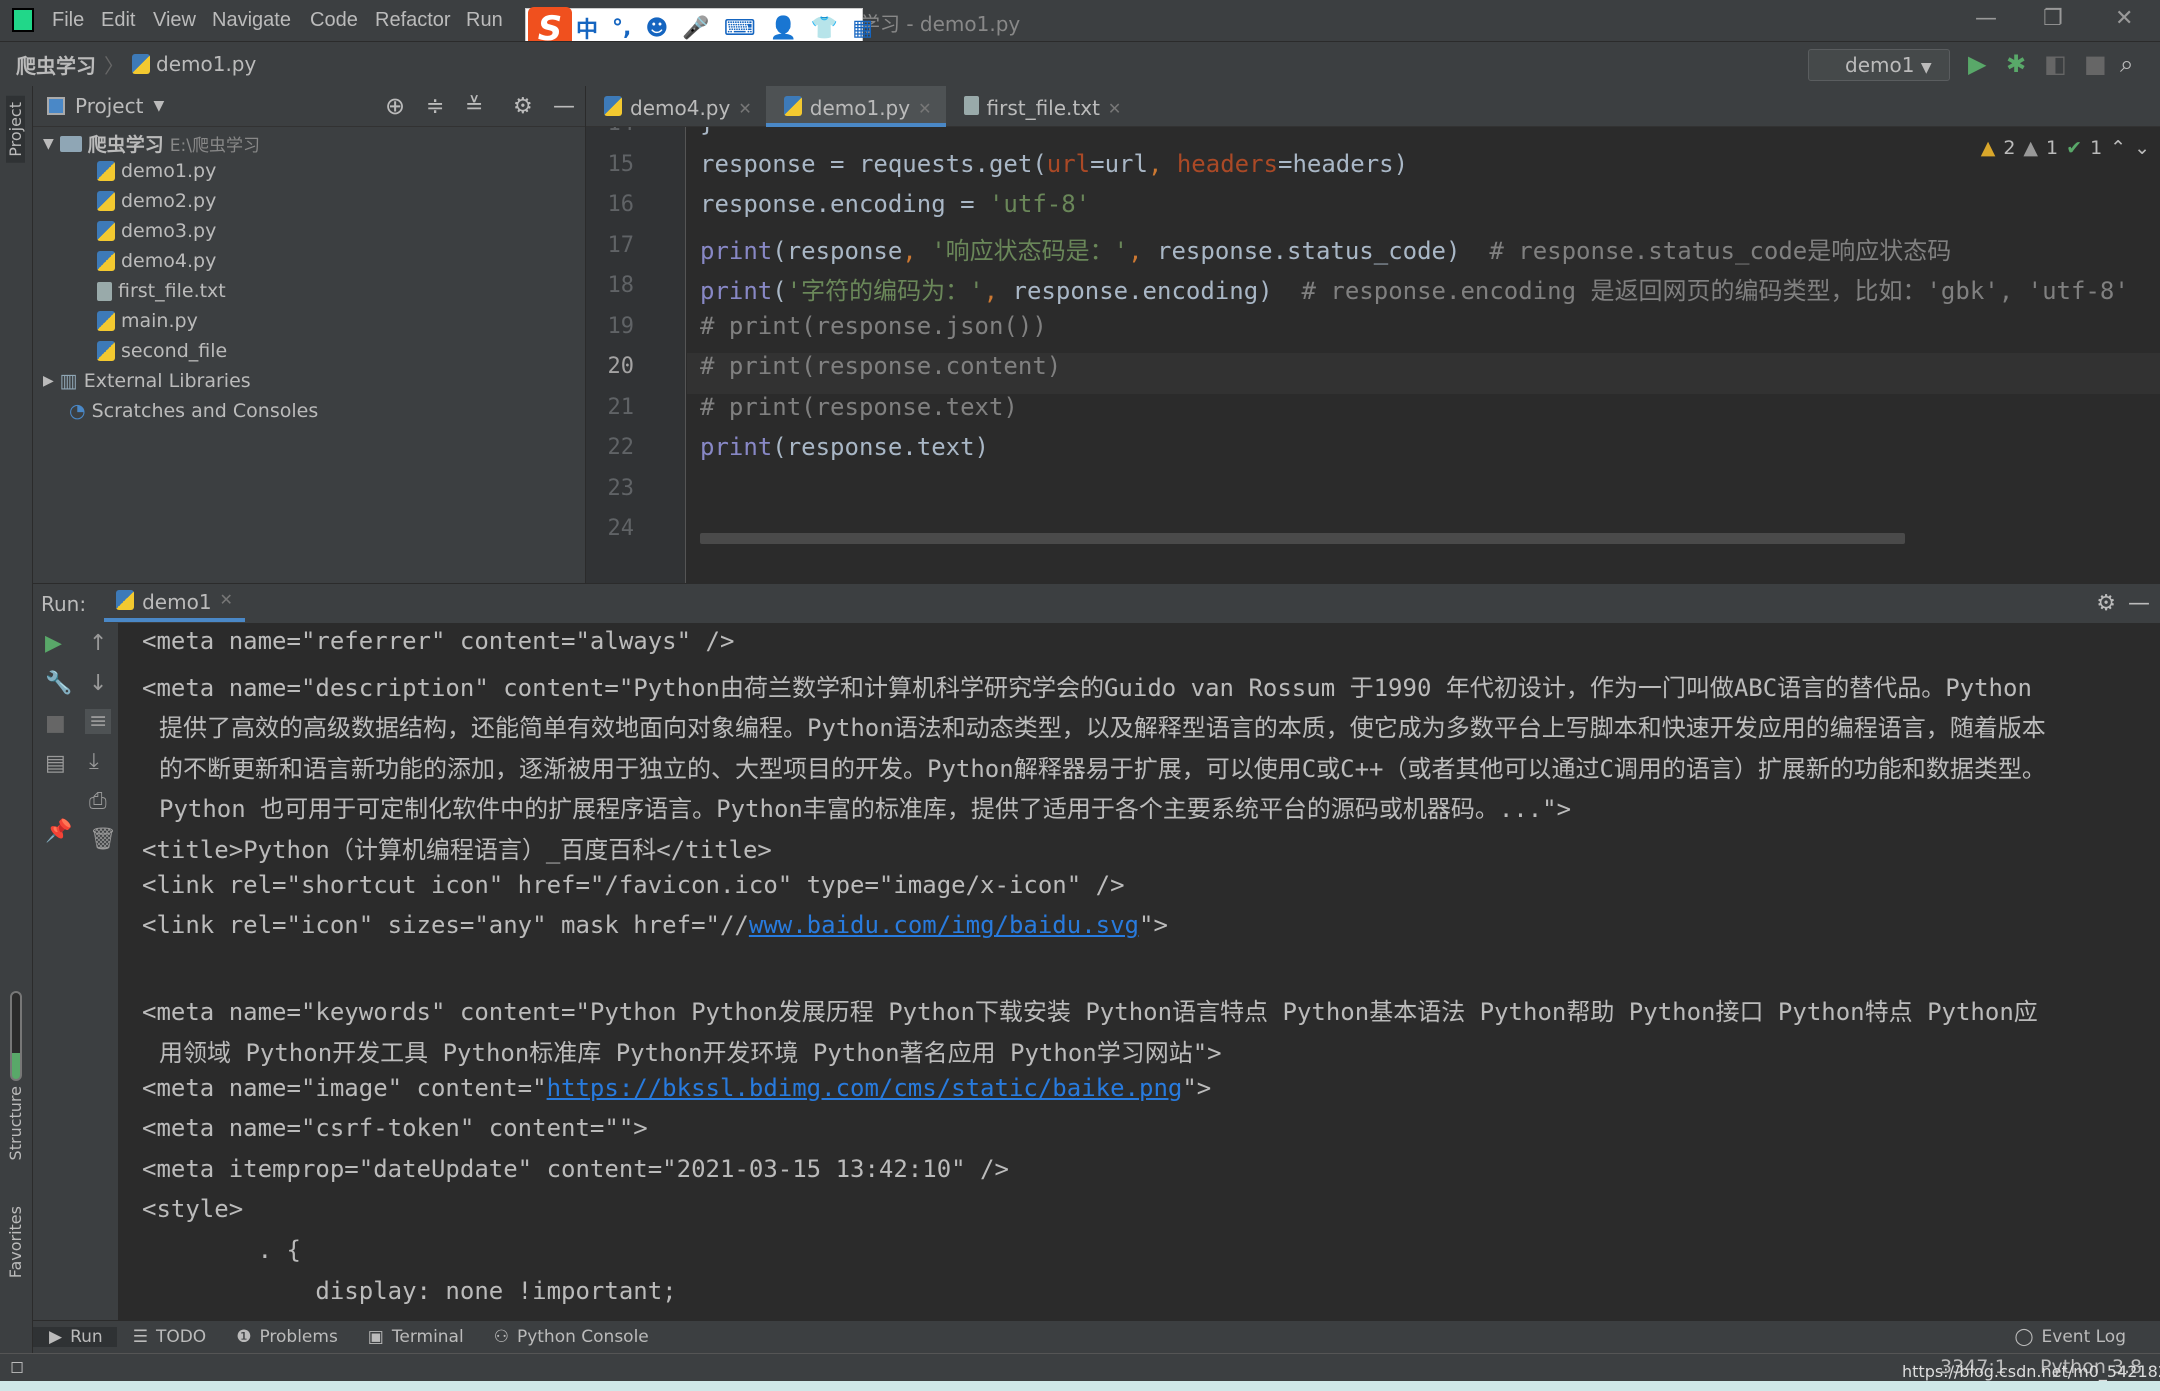 Image resolution: width=2160 pixels, height=1391 pixels. What do you see at coordinates (162, 351) in the screenshot?
I see `tree-file: second_file` at bounding box center [162, 351].